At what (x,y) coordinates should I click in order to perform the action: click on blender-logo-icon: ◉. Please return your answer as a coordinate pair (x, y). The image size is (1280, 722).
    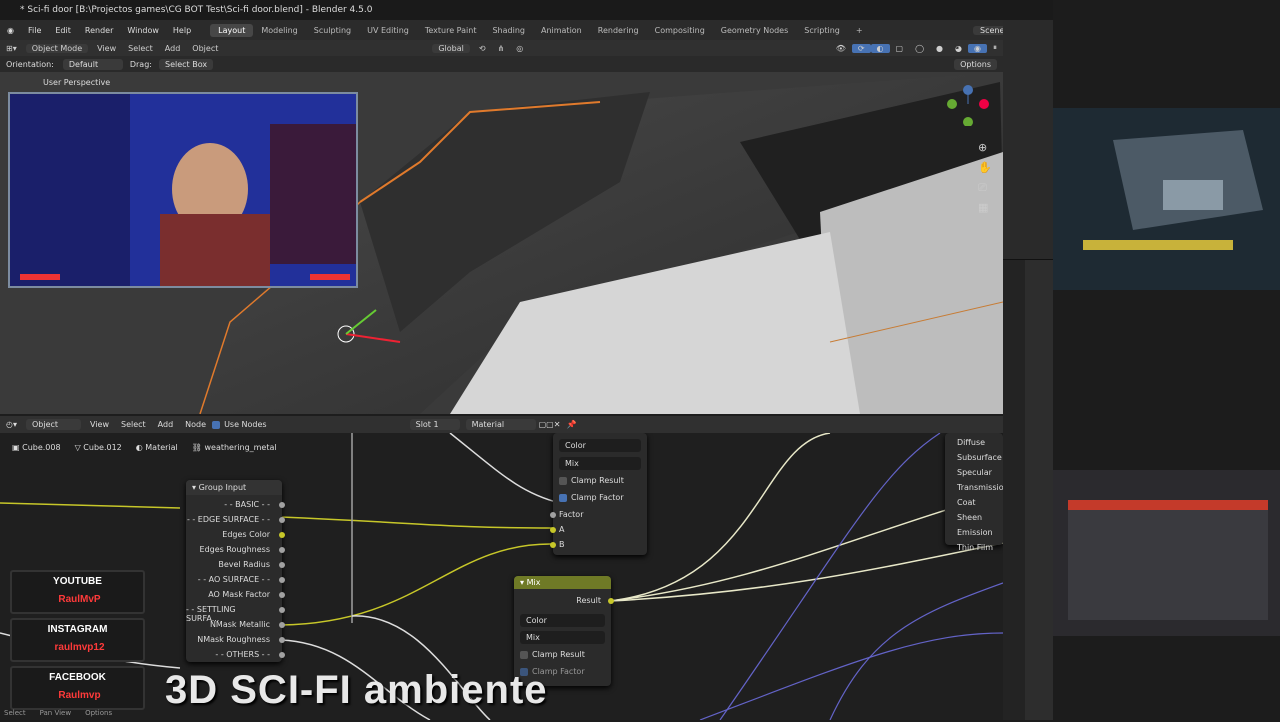
    Looking at the image, I should click on (10, 30).